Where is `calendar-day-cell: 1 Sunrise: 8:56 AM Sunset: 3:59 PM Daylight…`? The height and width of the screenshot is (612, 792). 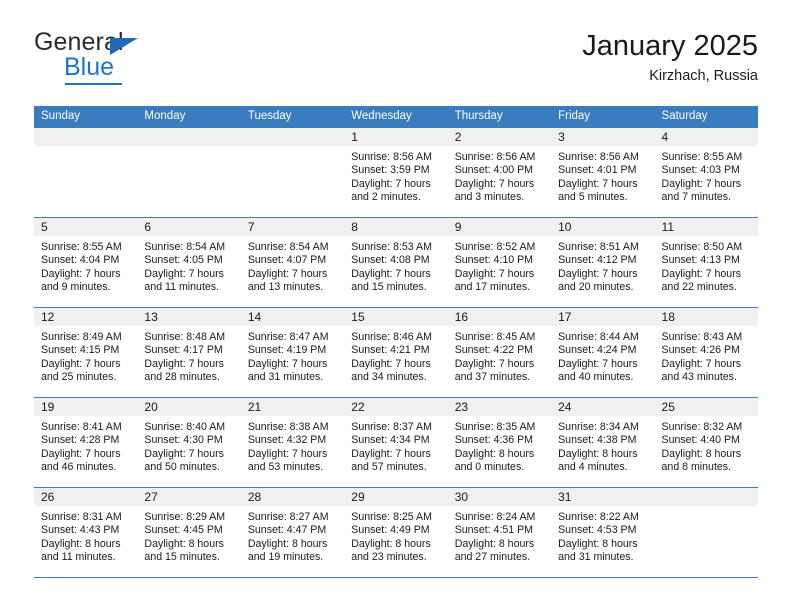 calendar-day-cell: 1 Sunrise: 8:56 AM Sunset: 3:59 PM Daylight… is located at coordinates (396, 172).